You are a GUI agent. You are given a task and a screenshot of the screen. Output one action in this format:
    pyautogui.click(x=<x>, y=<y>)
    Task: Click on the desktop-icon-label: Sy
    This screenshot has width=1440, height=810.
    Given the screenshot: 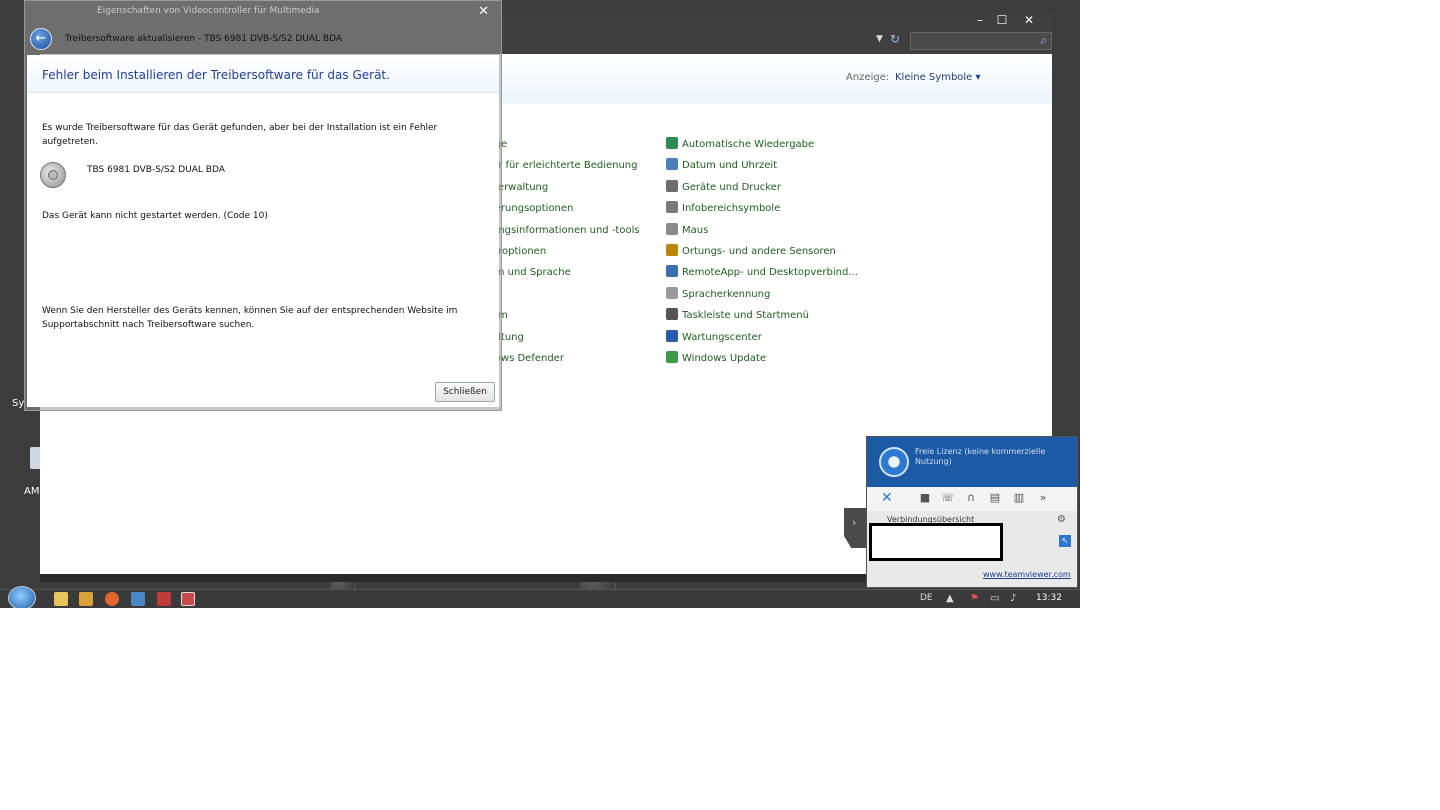 What is the action you would take?
    pyautogui.click(x=18, y=403)
    